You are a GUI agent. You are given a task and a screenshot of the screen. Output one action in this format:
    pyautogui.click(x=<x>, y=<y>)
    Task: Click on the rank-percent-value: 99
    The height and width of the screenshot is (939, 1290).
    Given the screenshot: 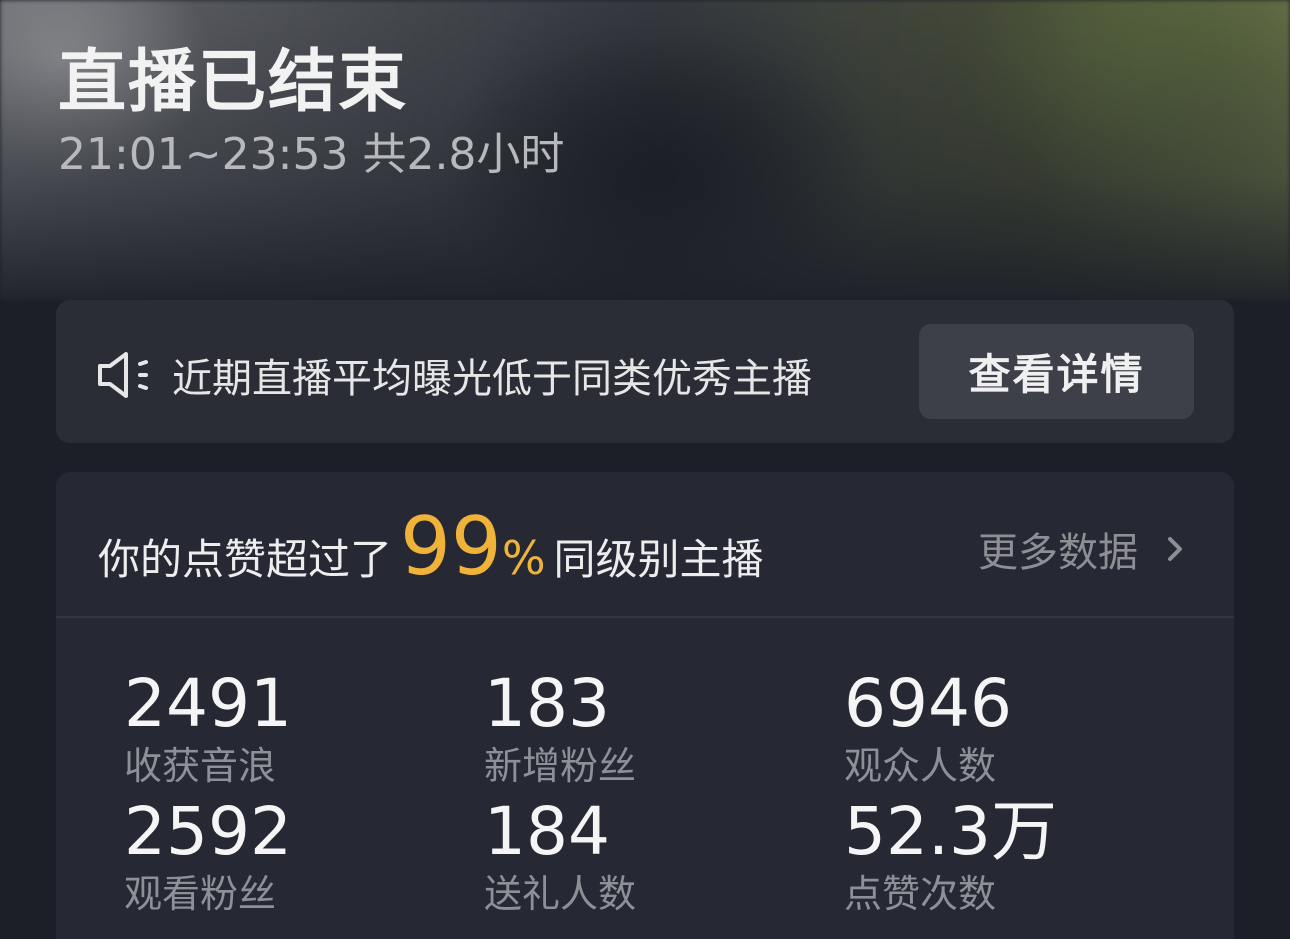 What is the action you would take?
    pyautogui.click(x=451, y=546)
    